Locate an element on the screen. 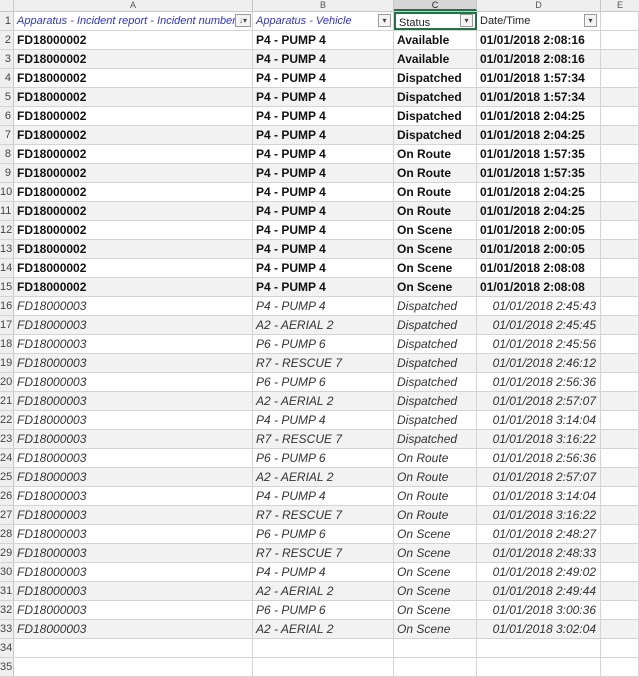  datetime-cell: 01/01/2018 2:04:25 is located at coordinates (539, 192).